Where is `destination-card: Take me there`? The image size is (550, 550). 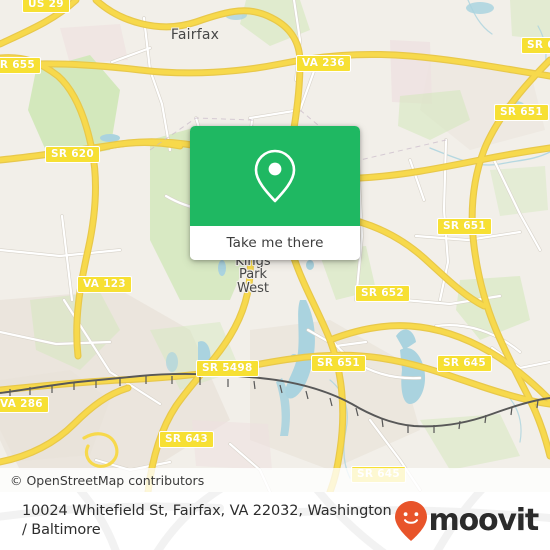
destination-card: Take me there is located at coordinates (275, 193).